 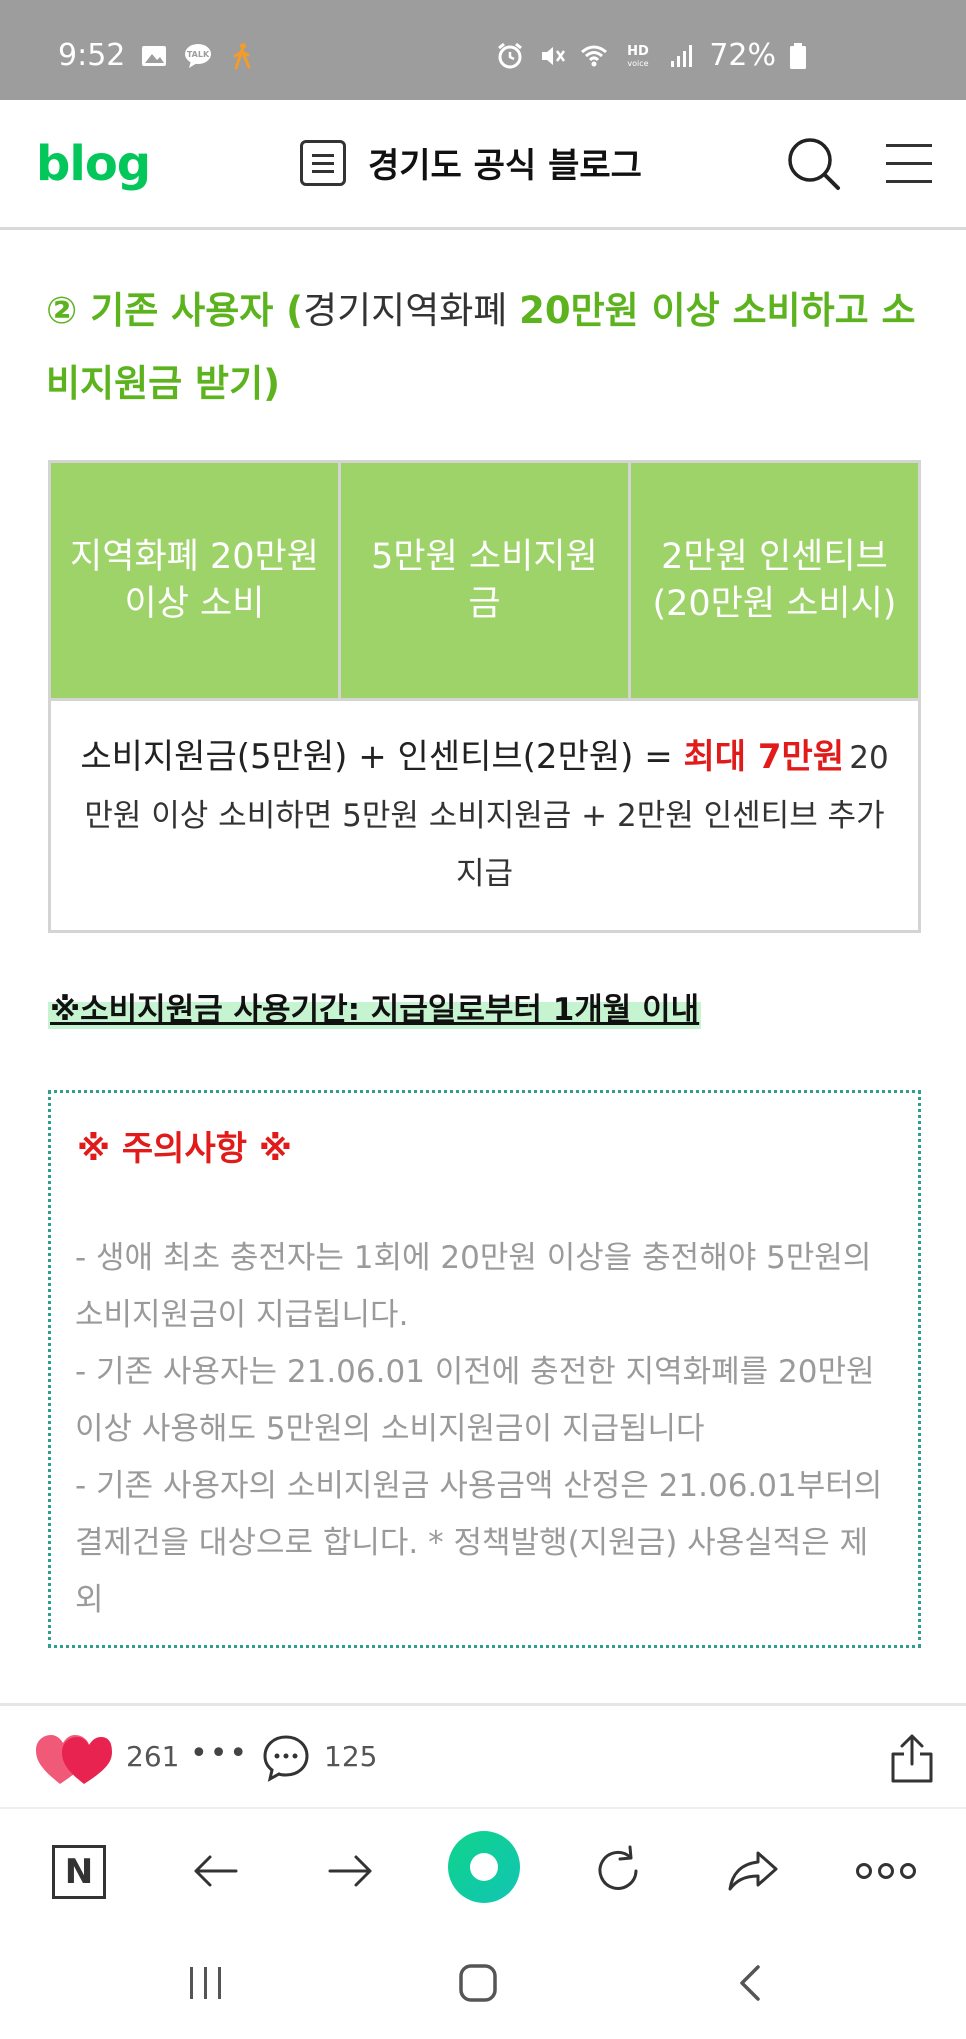 What do you see at coordinates (478, 1983) in the screenshot?
I see `home-icon` at bounding box center [478, 1983].